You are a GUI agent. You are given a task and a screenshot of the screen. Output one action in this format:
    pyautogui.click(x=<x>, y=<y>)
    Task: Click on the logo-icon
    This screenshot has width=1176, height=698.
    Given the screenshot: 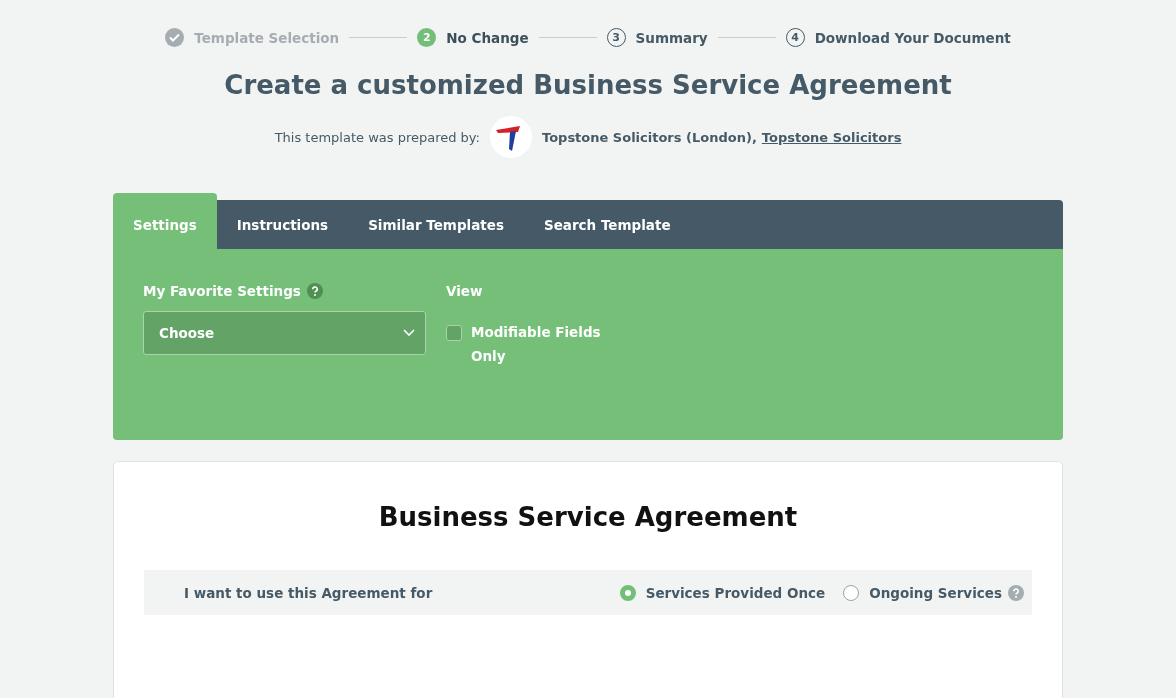 What is the action you would take?
    pyautogui.click(x=511, y=137)
    